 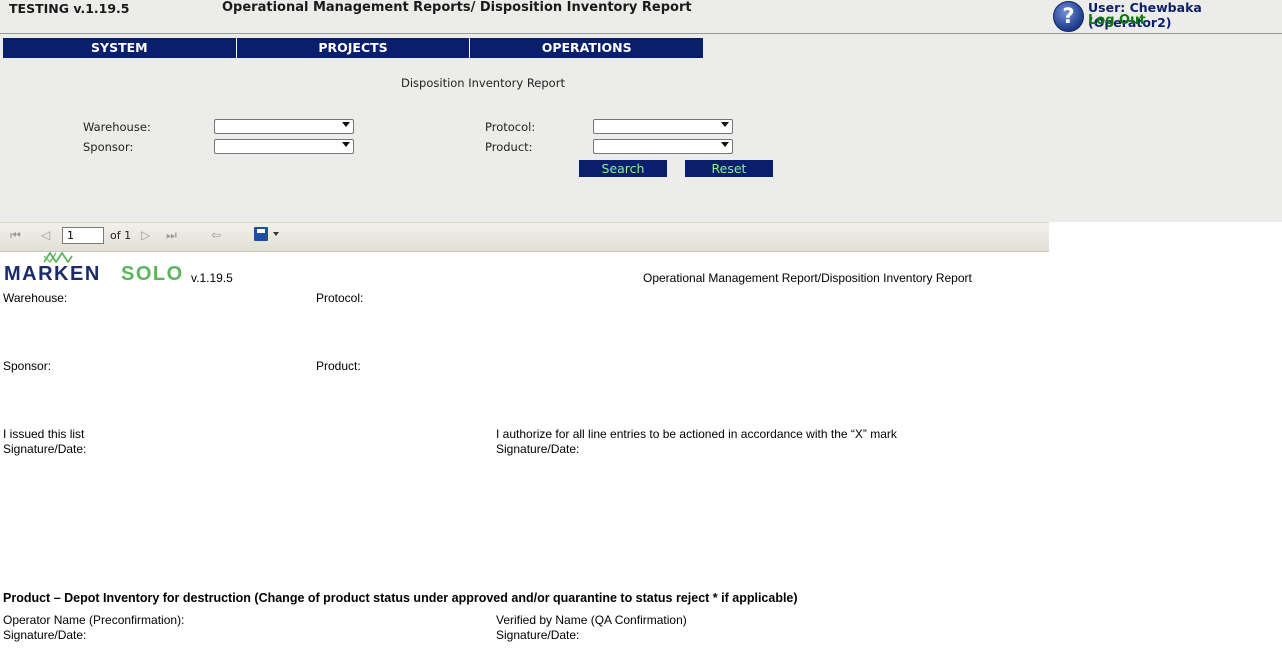 I want to click on issued-signature-label: Signature/Date:, so click(x=45, y=449).